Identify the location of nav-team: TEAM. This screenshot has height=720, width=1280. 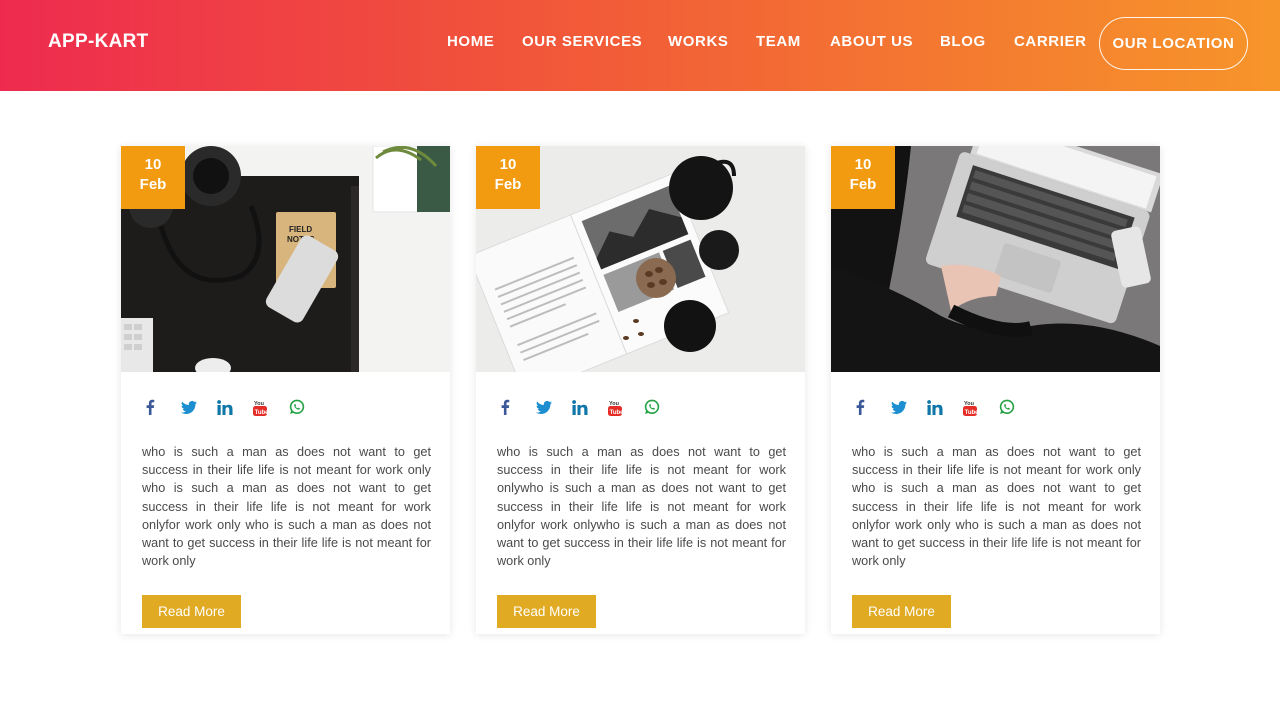
(778, 41).